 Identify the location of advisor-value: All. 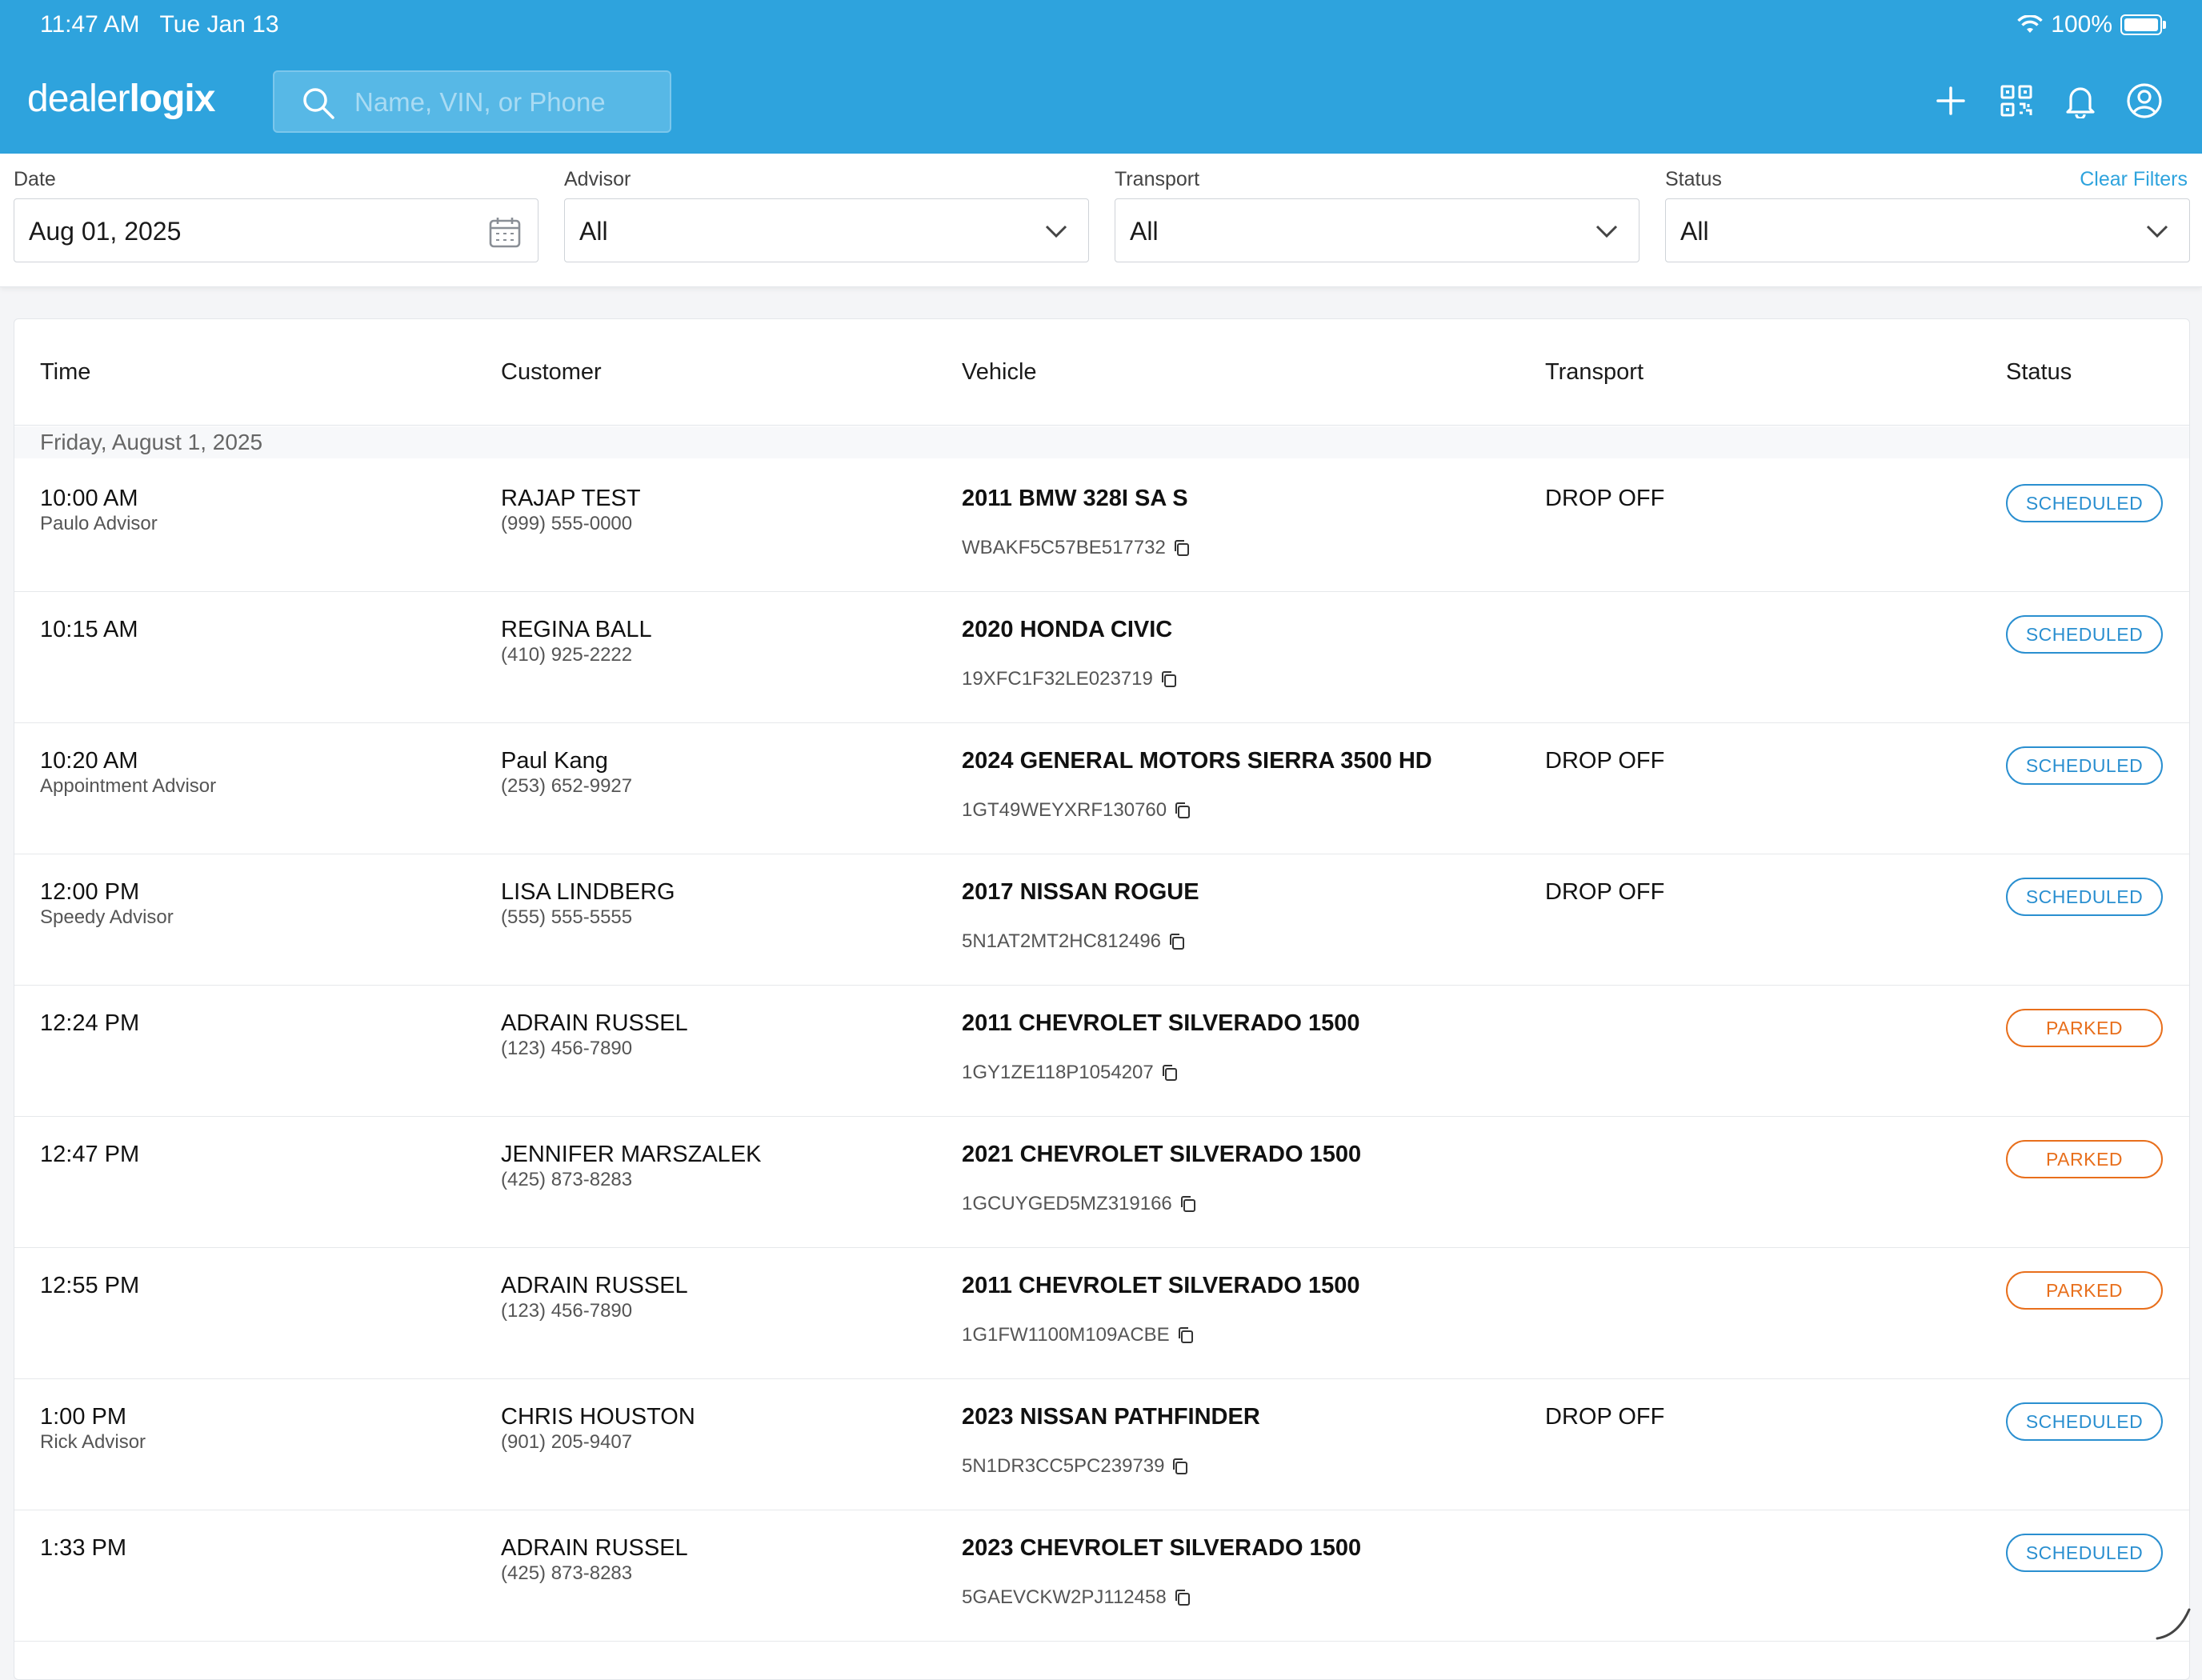
(594, 231).